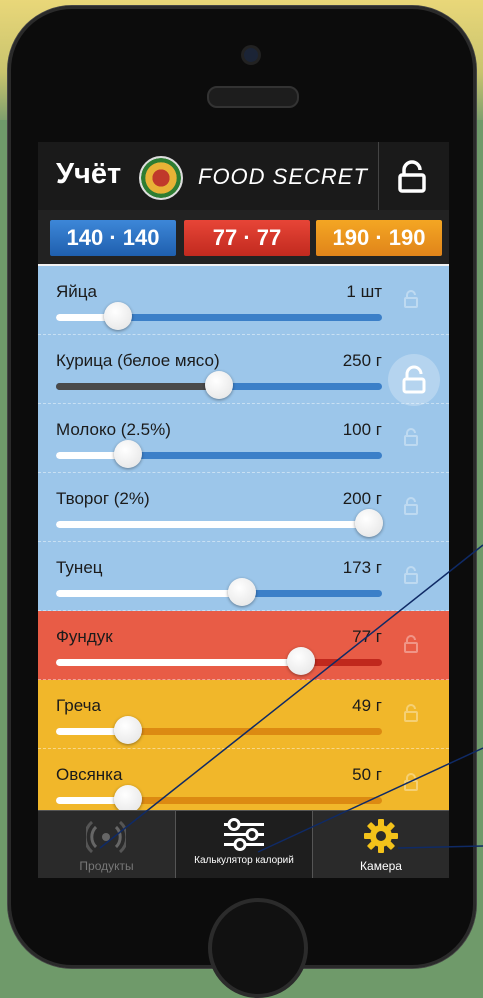  I want to click on product-amount: 200 г, so click(362, 498).